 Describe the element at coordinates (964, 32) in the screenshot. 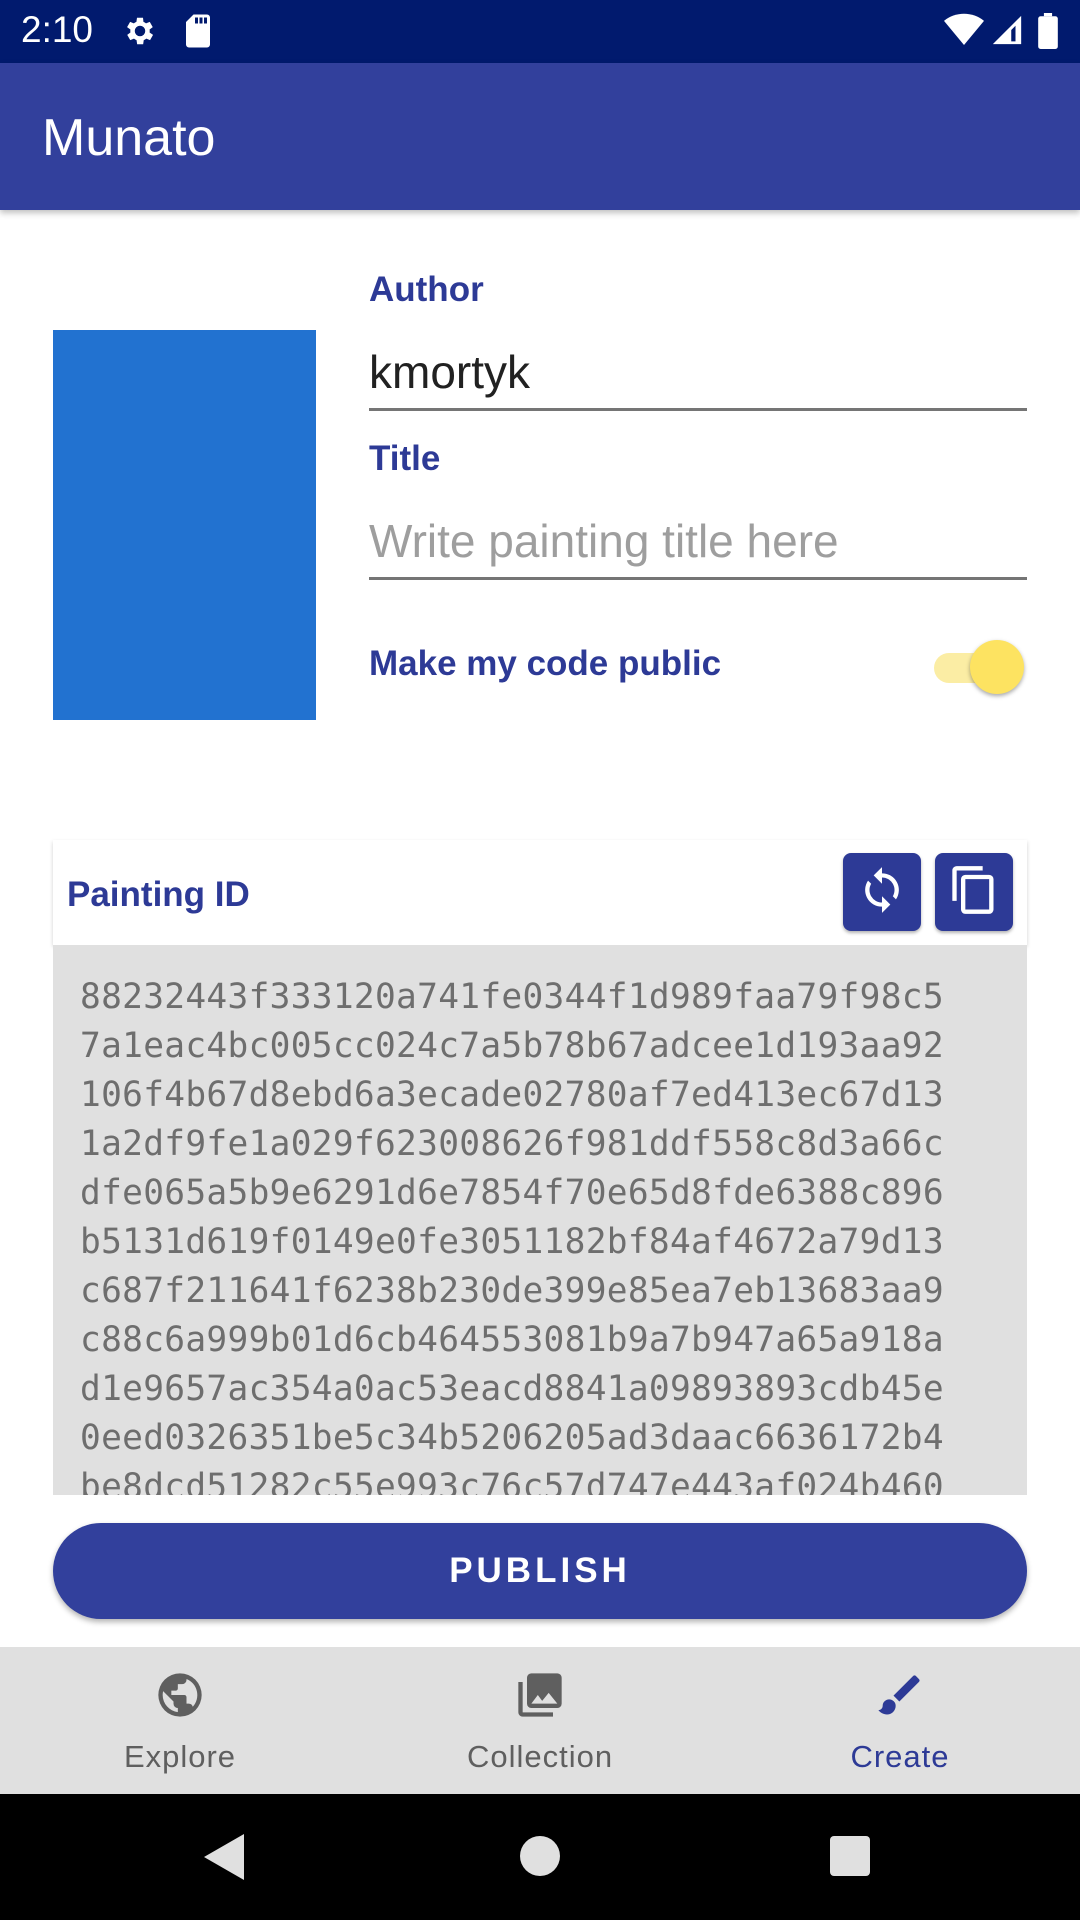

I see `wifi-icon` at that location.